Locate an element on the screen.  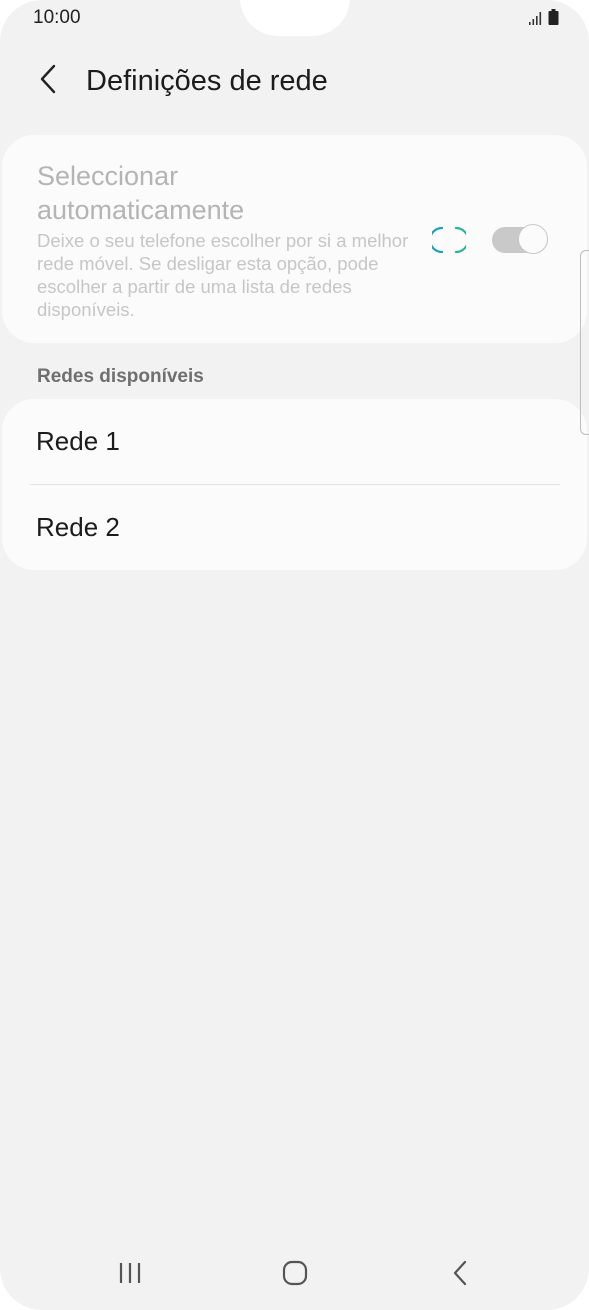
camera-notch is located at coordinates (295, 18).